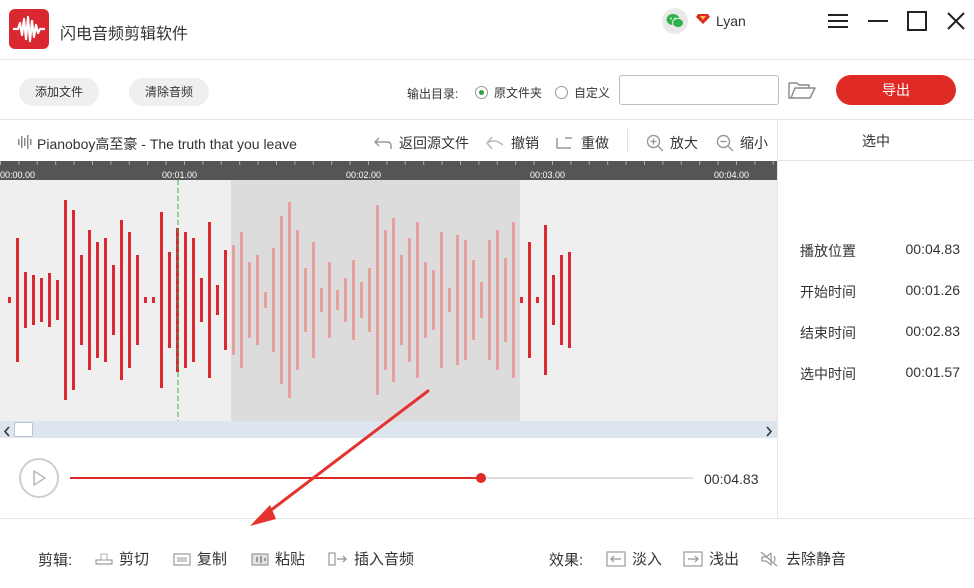 The image size is (974, 588). I want to click on mute-speaker-icon, so click(769, 558).